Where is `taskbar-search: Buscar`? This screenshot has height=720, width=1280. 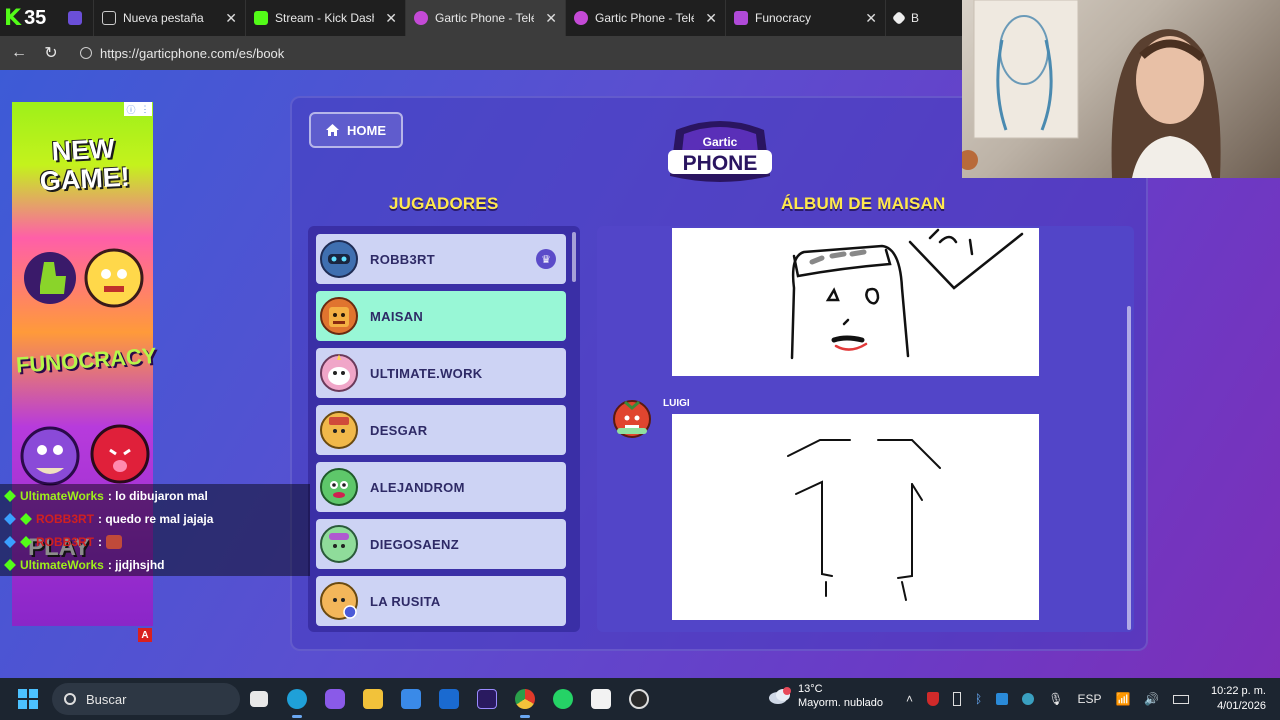
taskbar-search: Buscar is located at coordinates (146, 699).